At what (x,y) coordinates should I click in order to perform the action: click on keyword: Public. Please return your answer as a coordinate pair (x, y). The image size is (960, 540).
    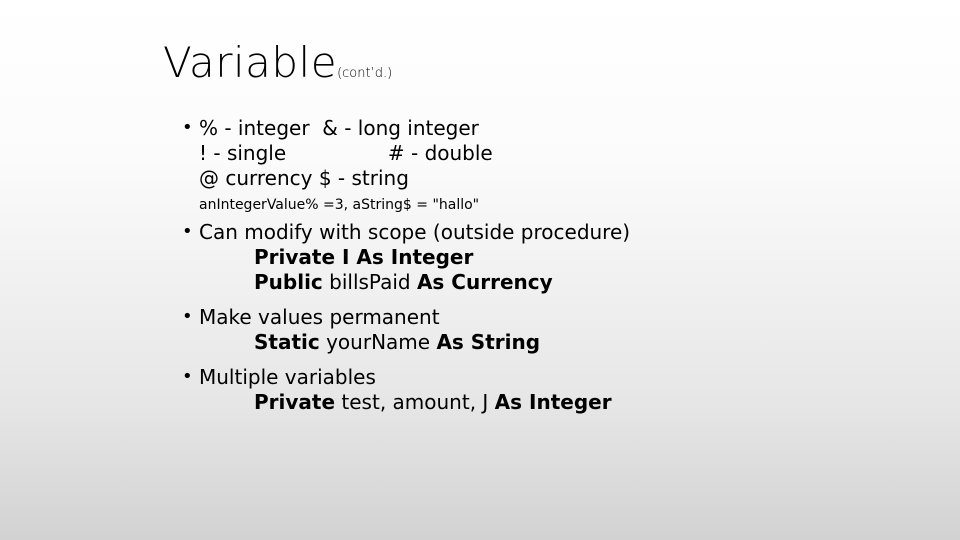
    Looking at the image, I should click on (288, 282).